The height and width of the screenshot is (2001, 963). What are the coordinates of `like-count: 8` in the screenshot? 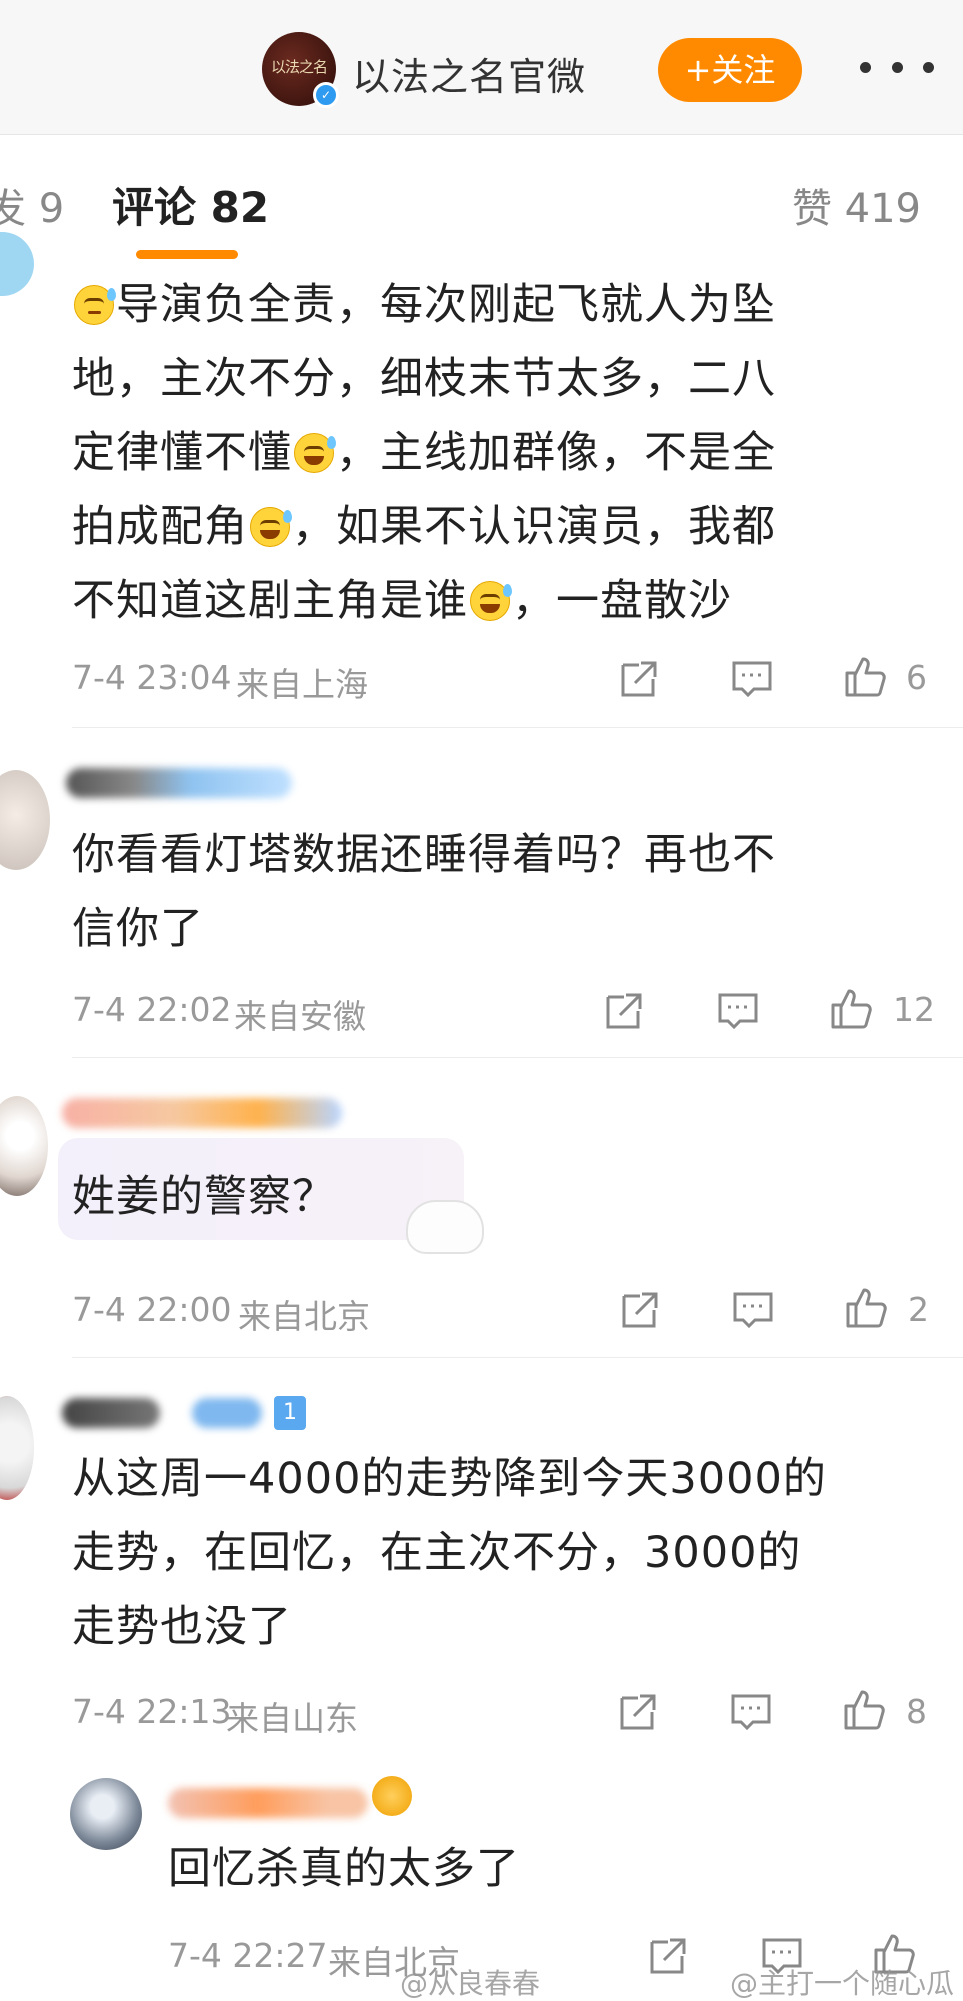 It's located at (916, 1711).